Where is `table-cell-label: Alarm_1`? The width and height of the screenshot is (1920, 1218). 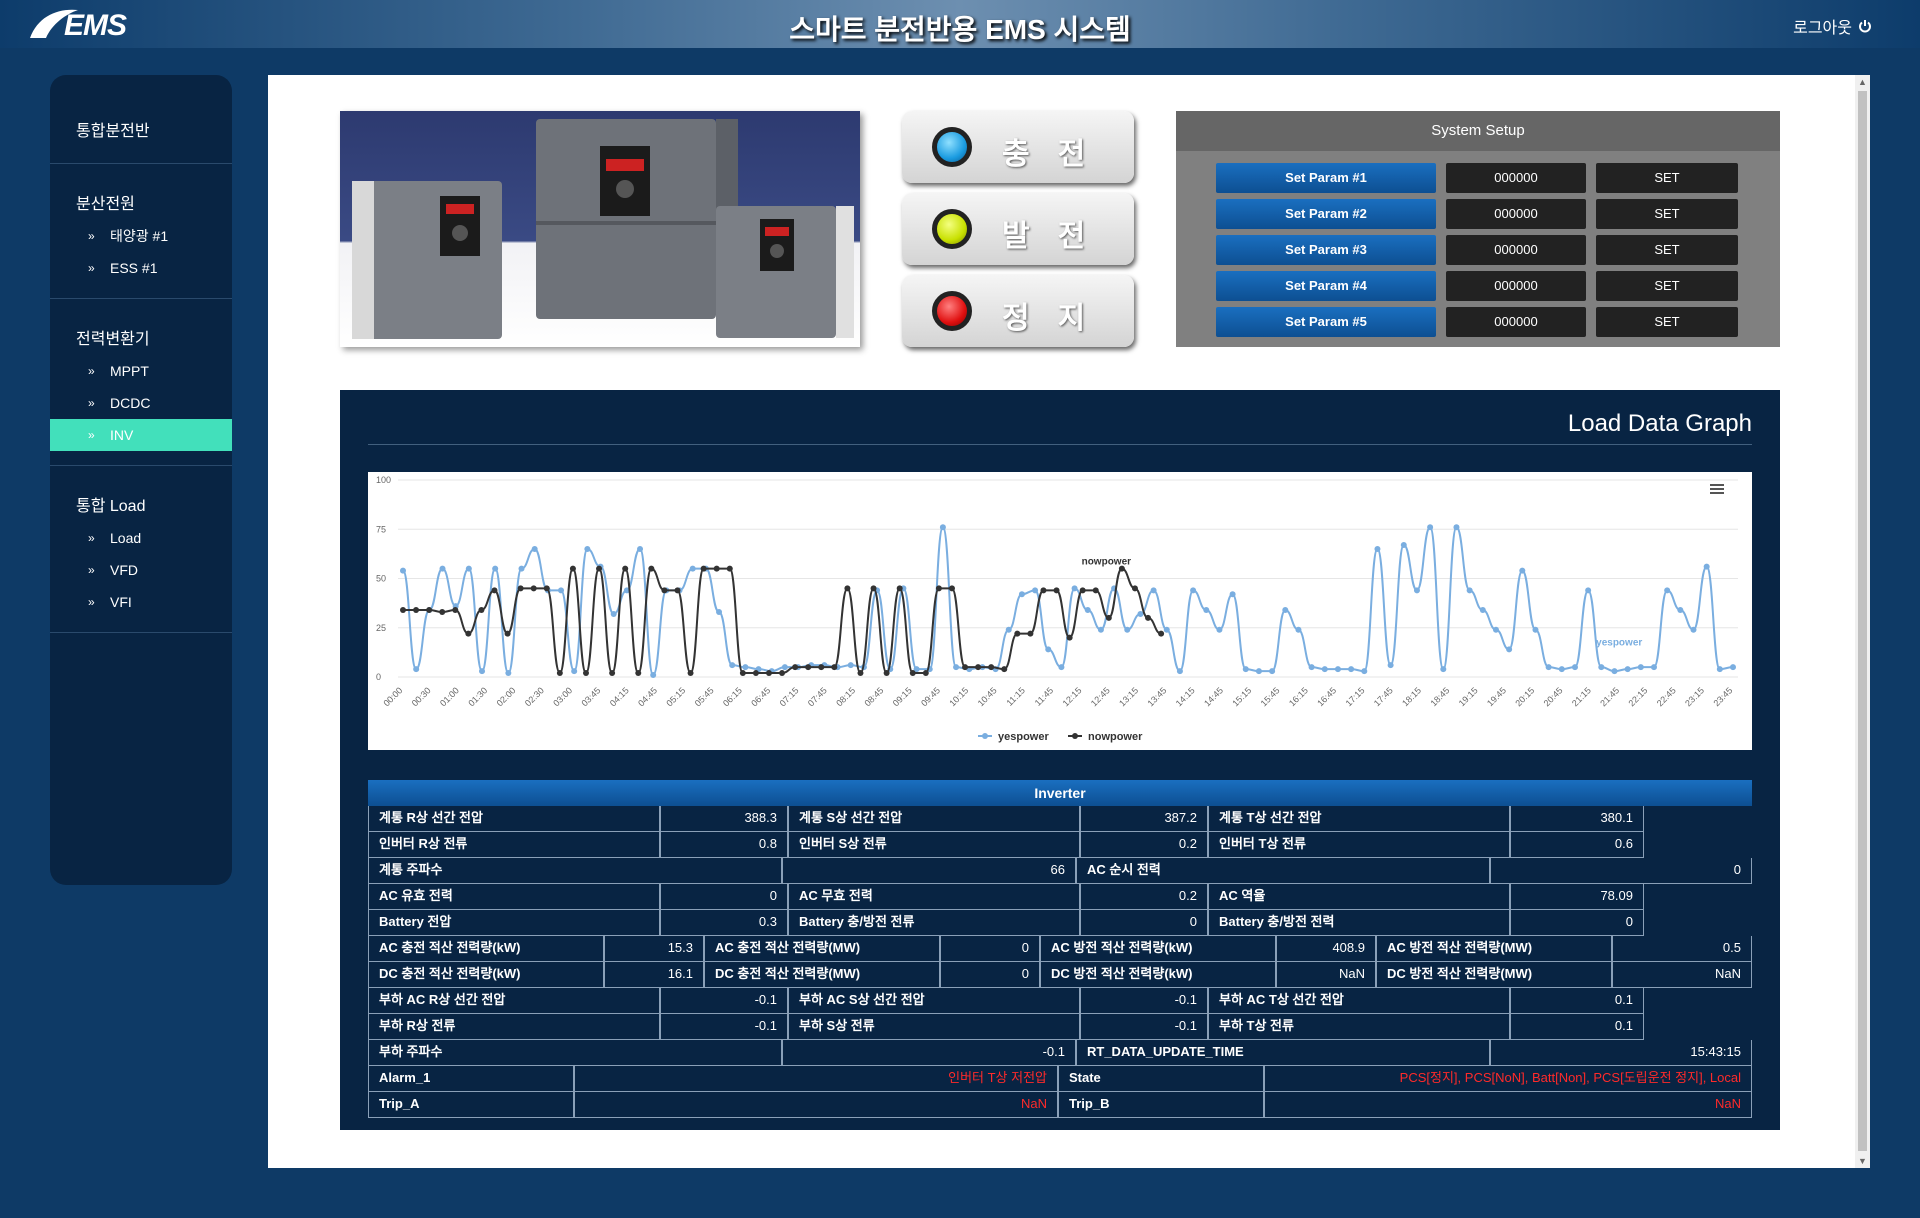
table-cell-label: Alarm_1 is located at coordinates (471, 1079).